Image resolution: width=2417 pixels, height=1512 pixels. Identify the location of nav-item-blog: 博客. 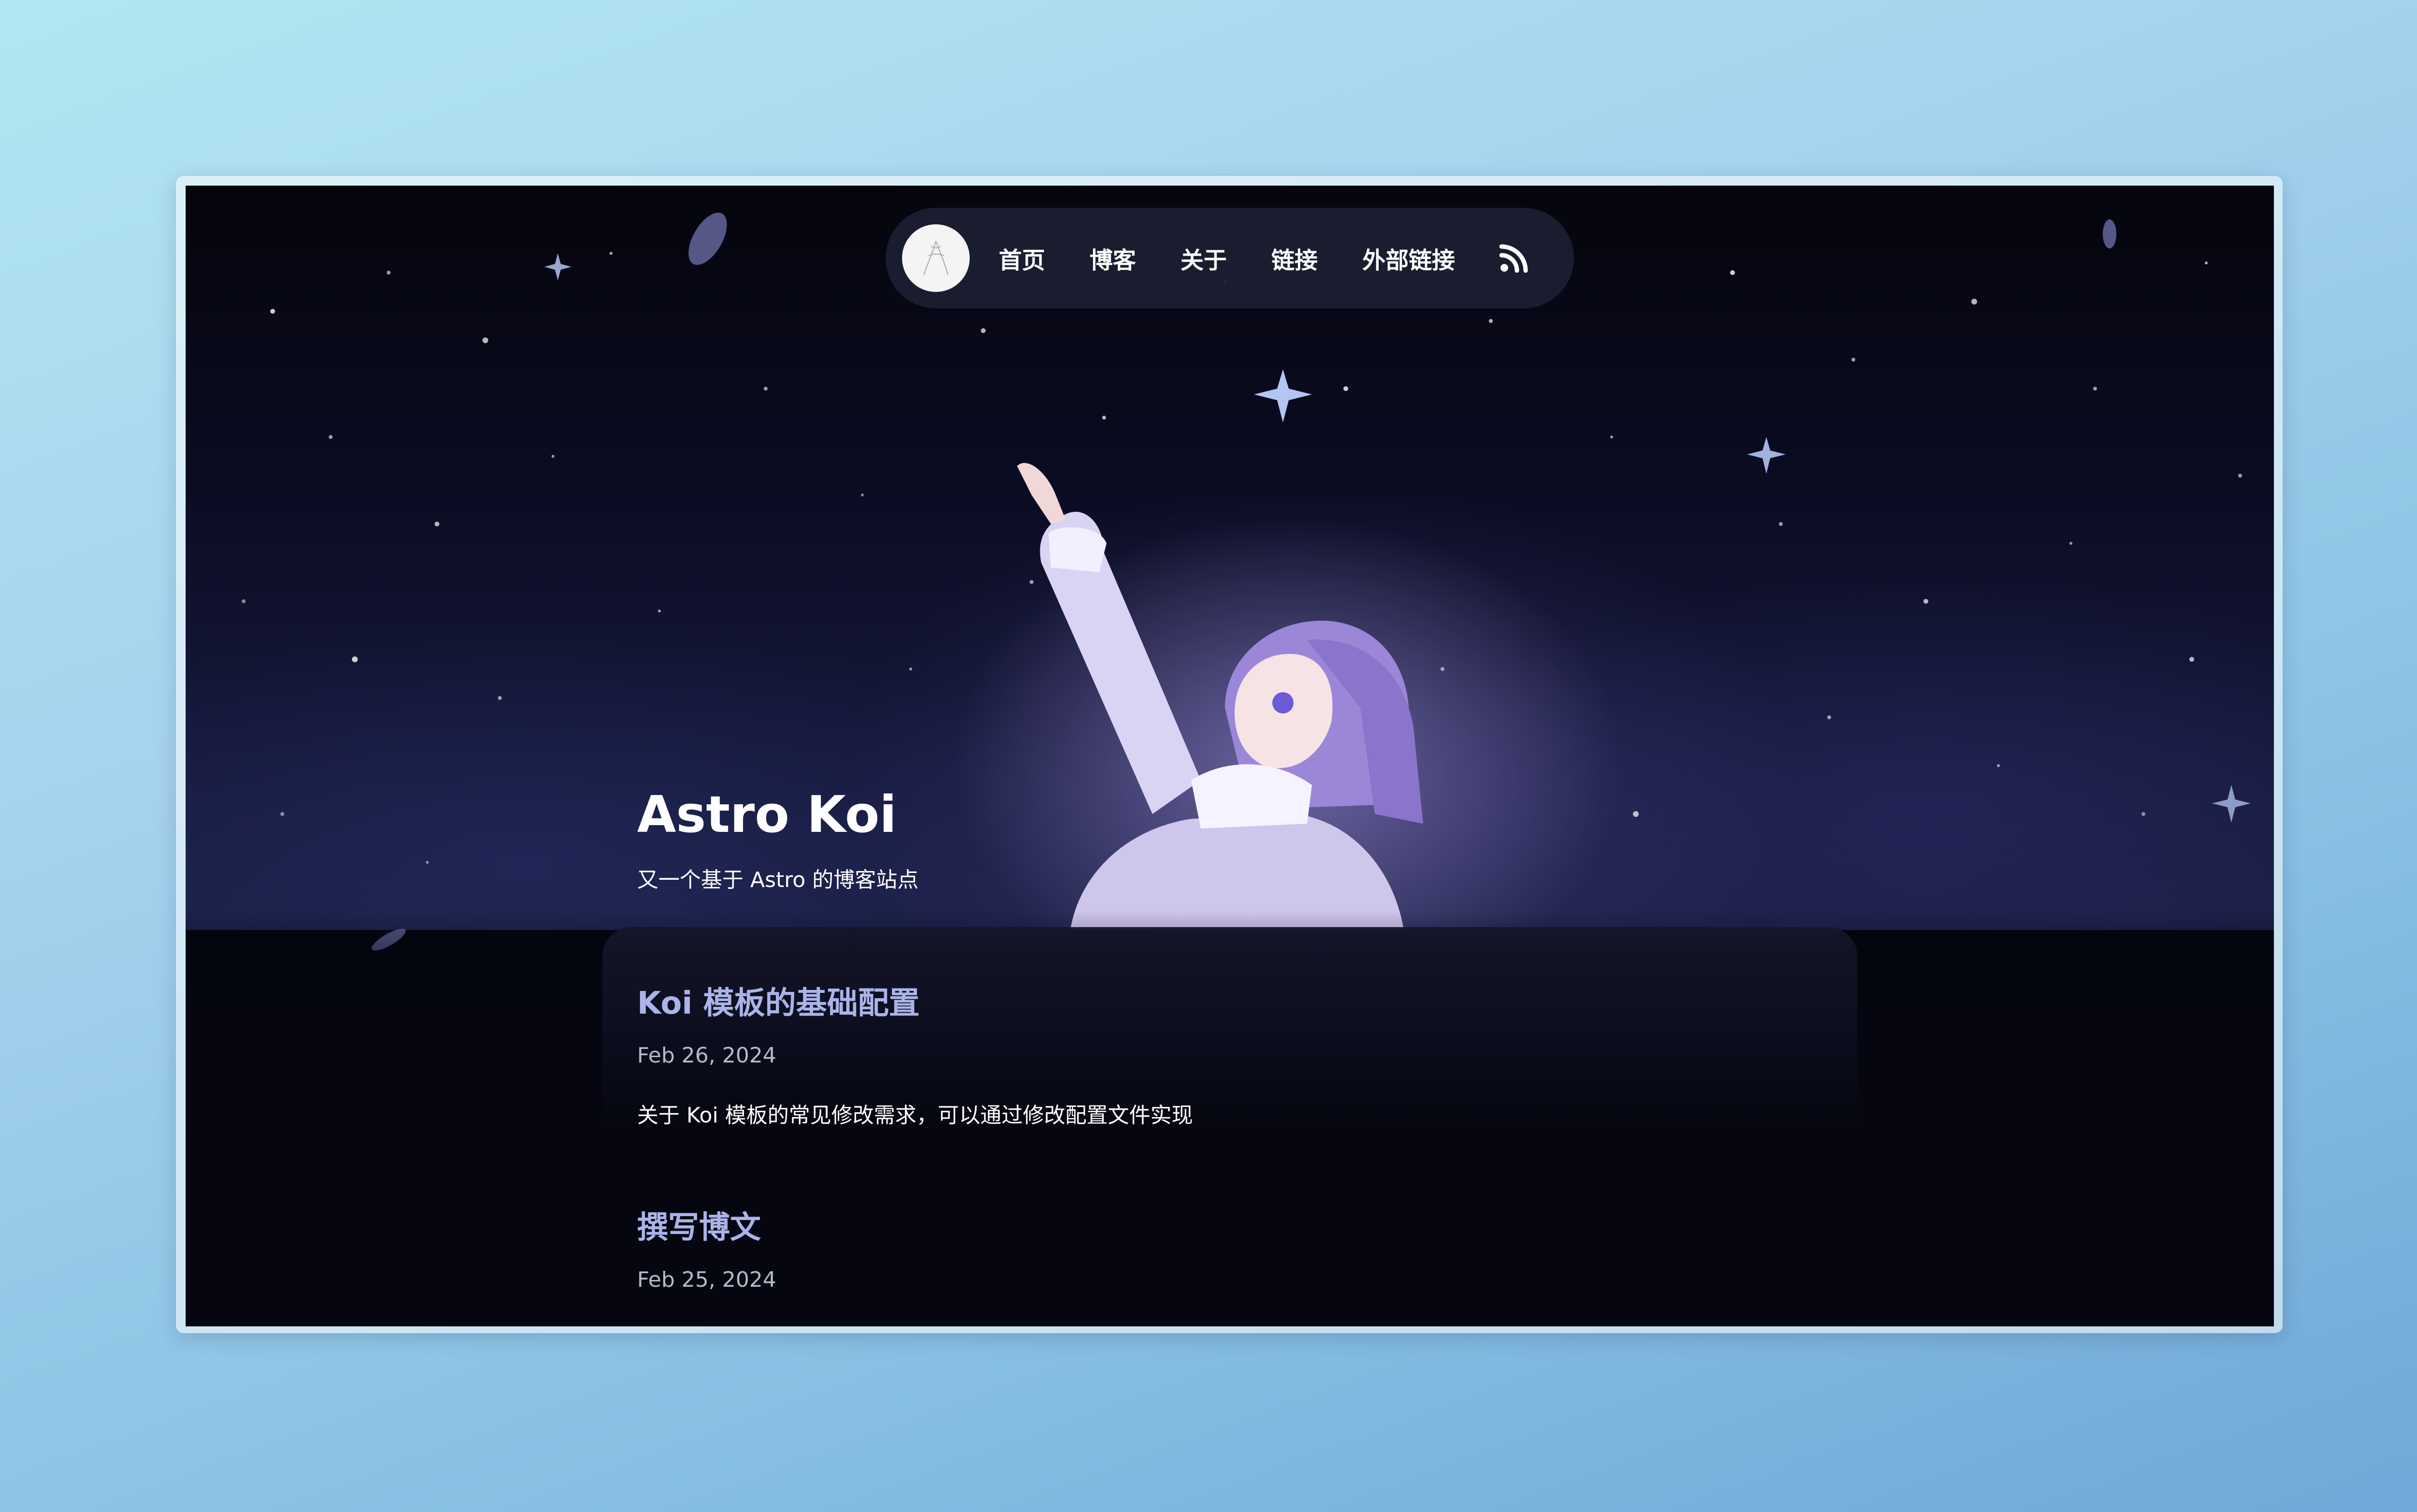
(1113, 258).